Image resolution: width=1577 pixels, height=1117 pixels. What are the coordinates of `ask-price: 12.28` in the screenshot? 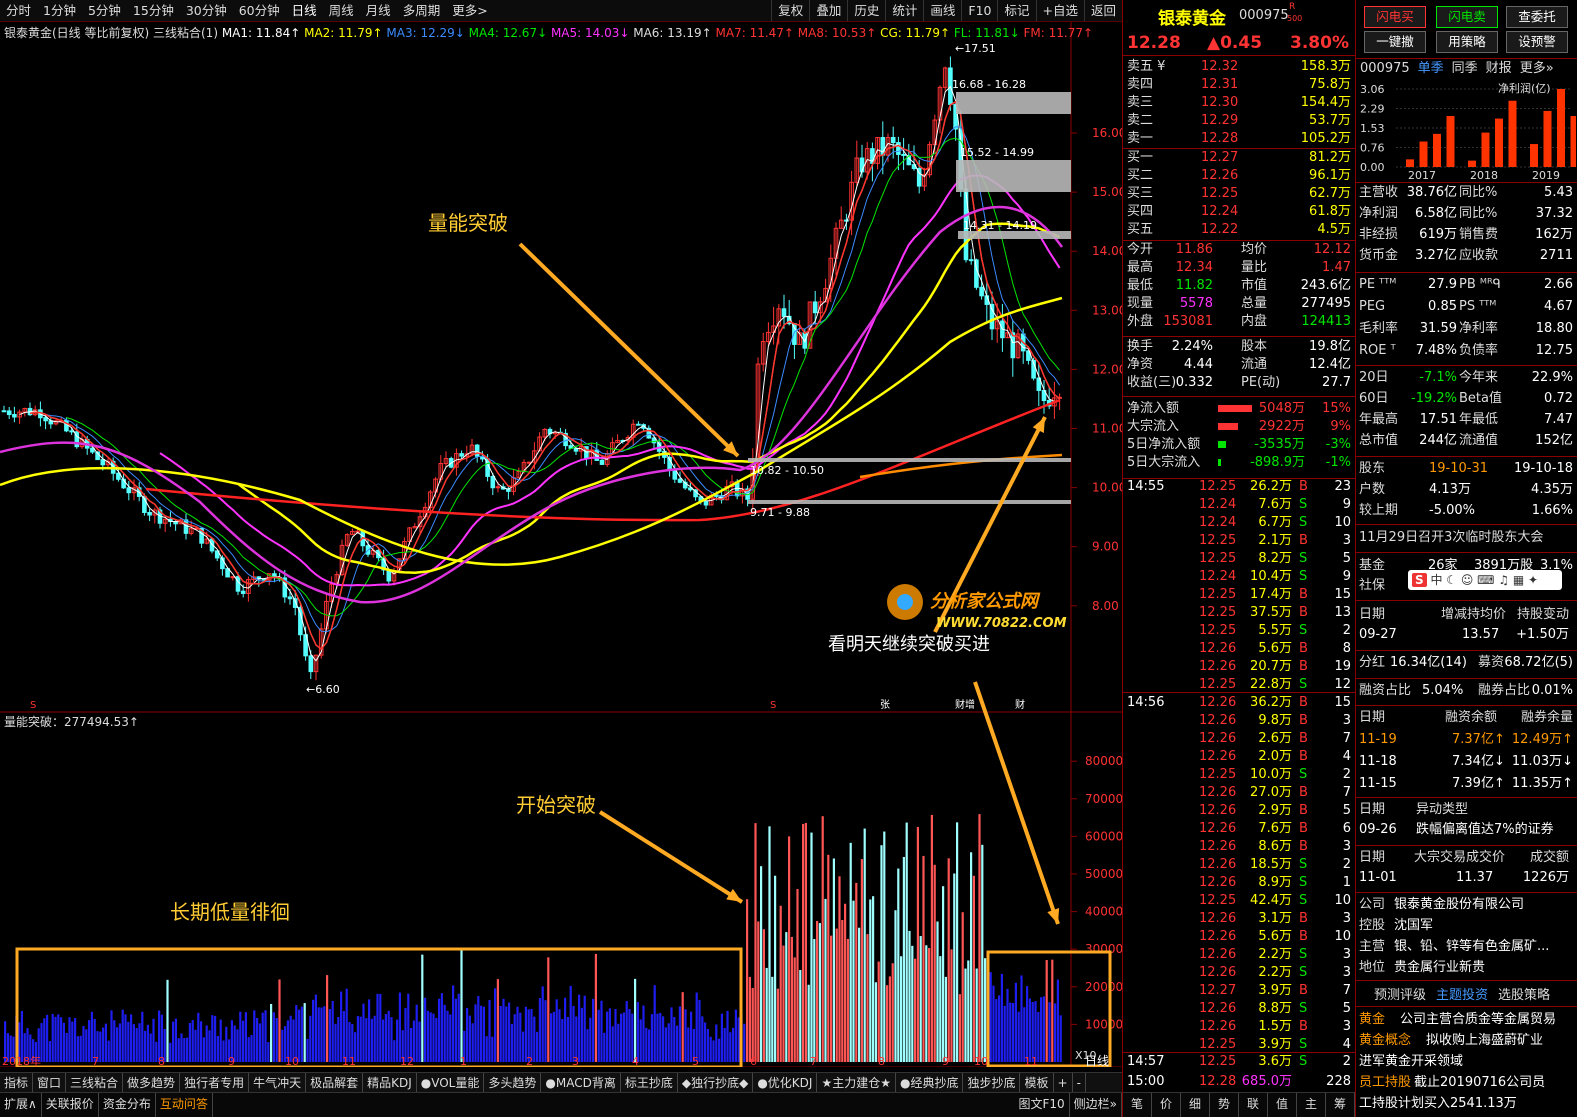 It's located at (1220, 138).